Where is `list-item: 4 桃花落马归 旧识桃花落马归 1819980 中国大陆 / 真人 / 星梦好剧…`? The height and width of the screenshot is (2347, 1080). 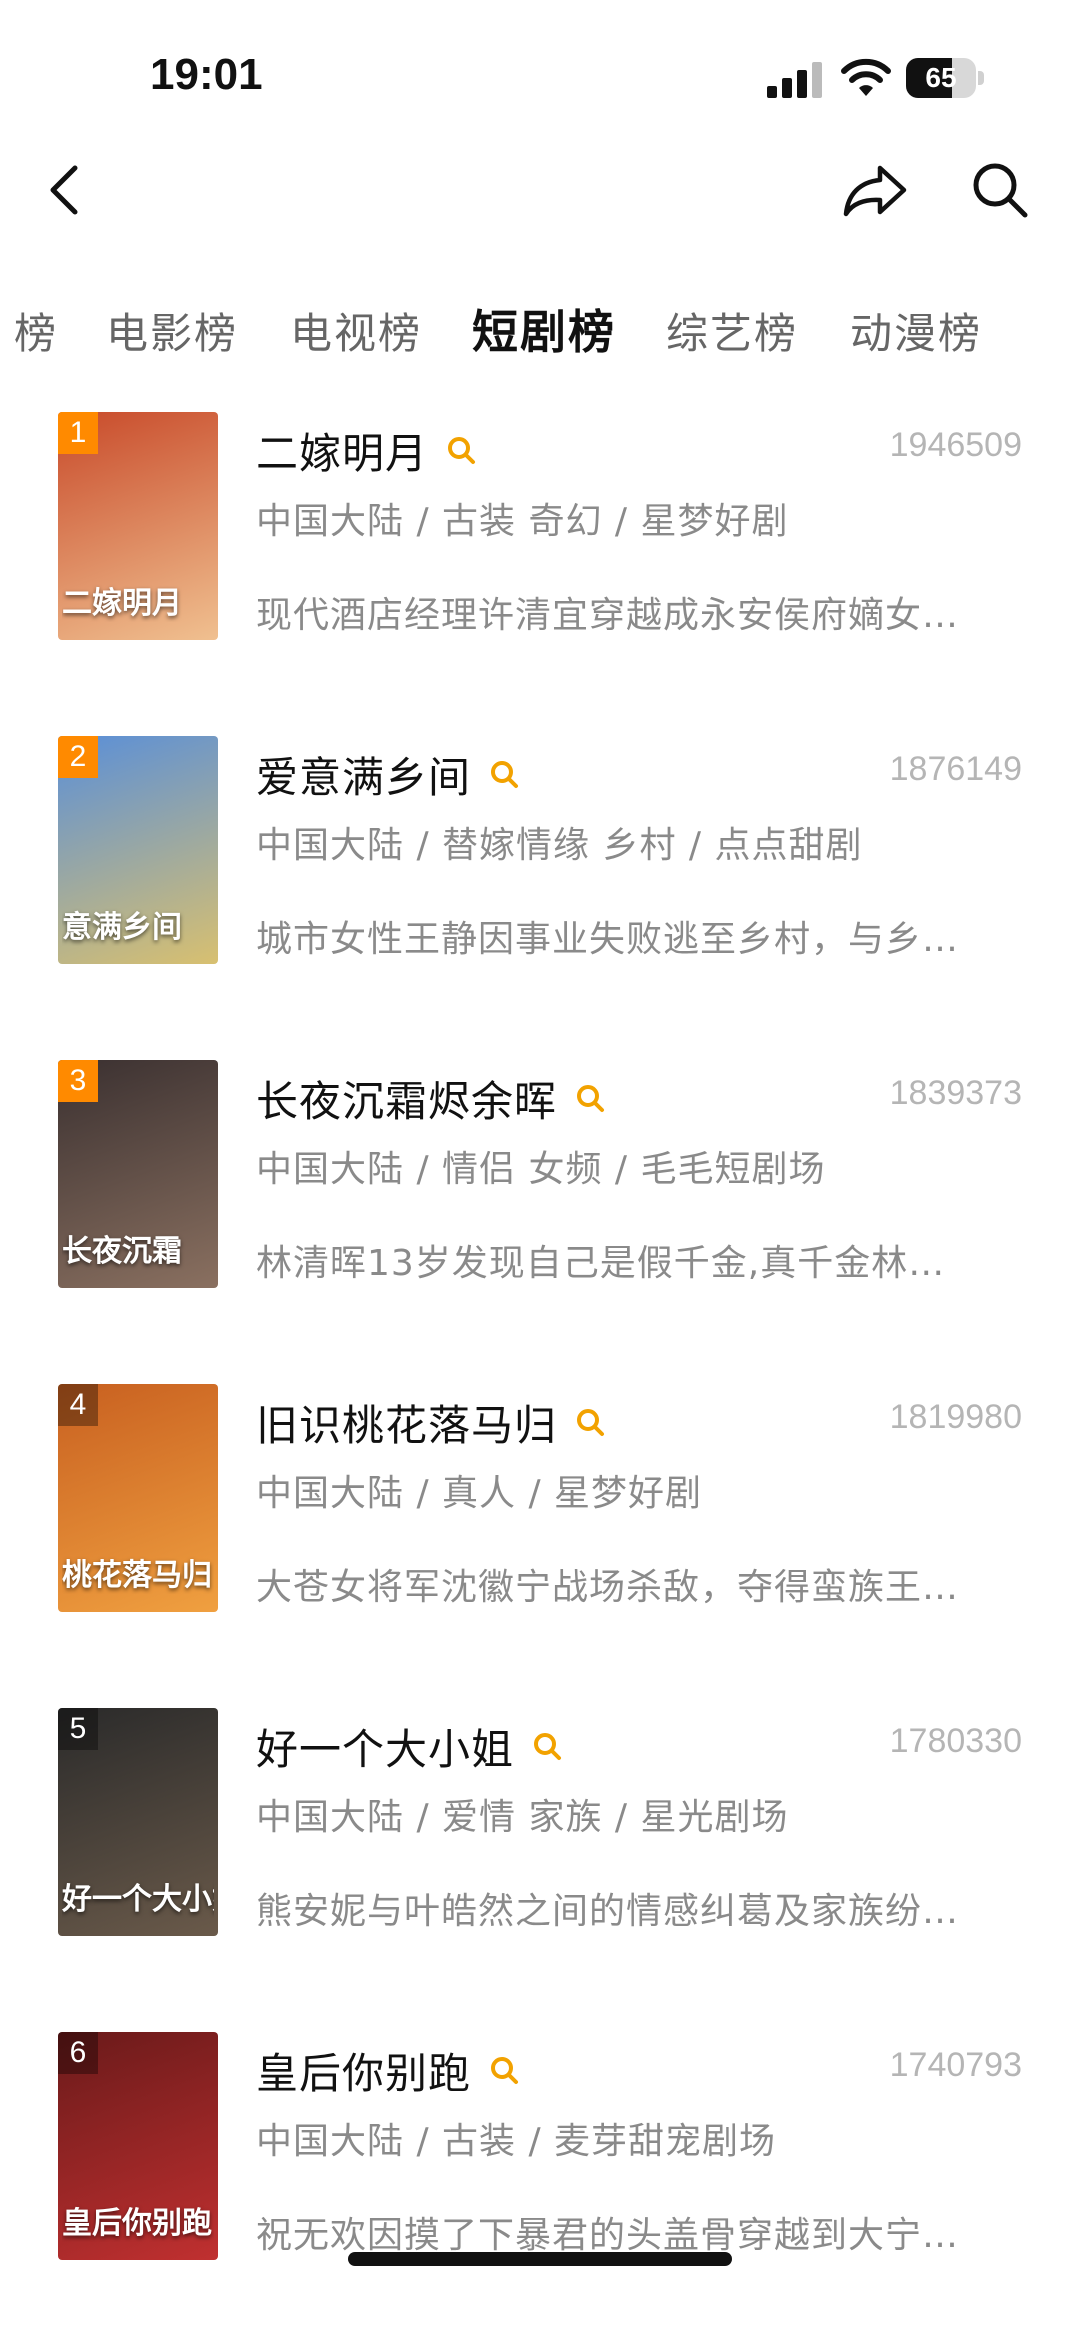
list-item: 4 桃花落马归 旧识桃花落马归 1819980 中国大陆 / 真人 / 星梦好剧… is located at coordinates (540, 1534).